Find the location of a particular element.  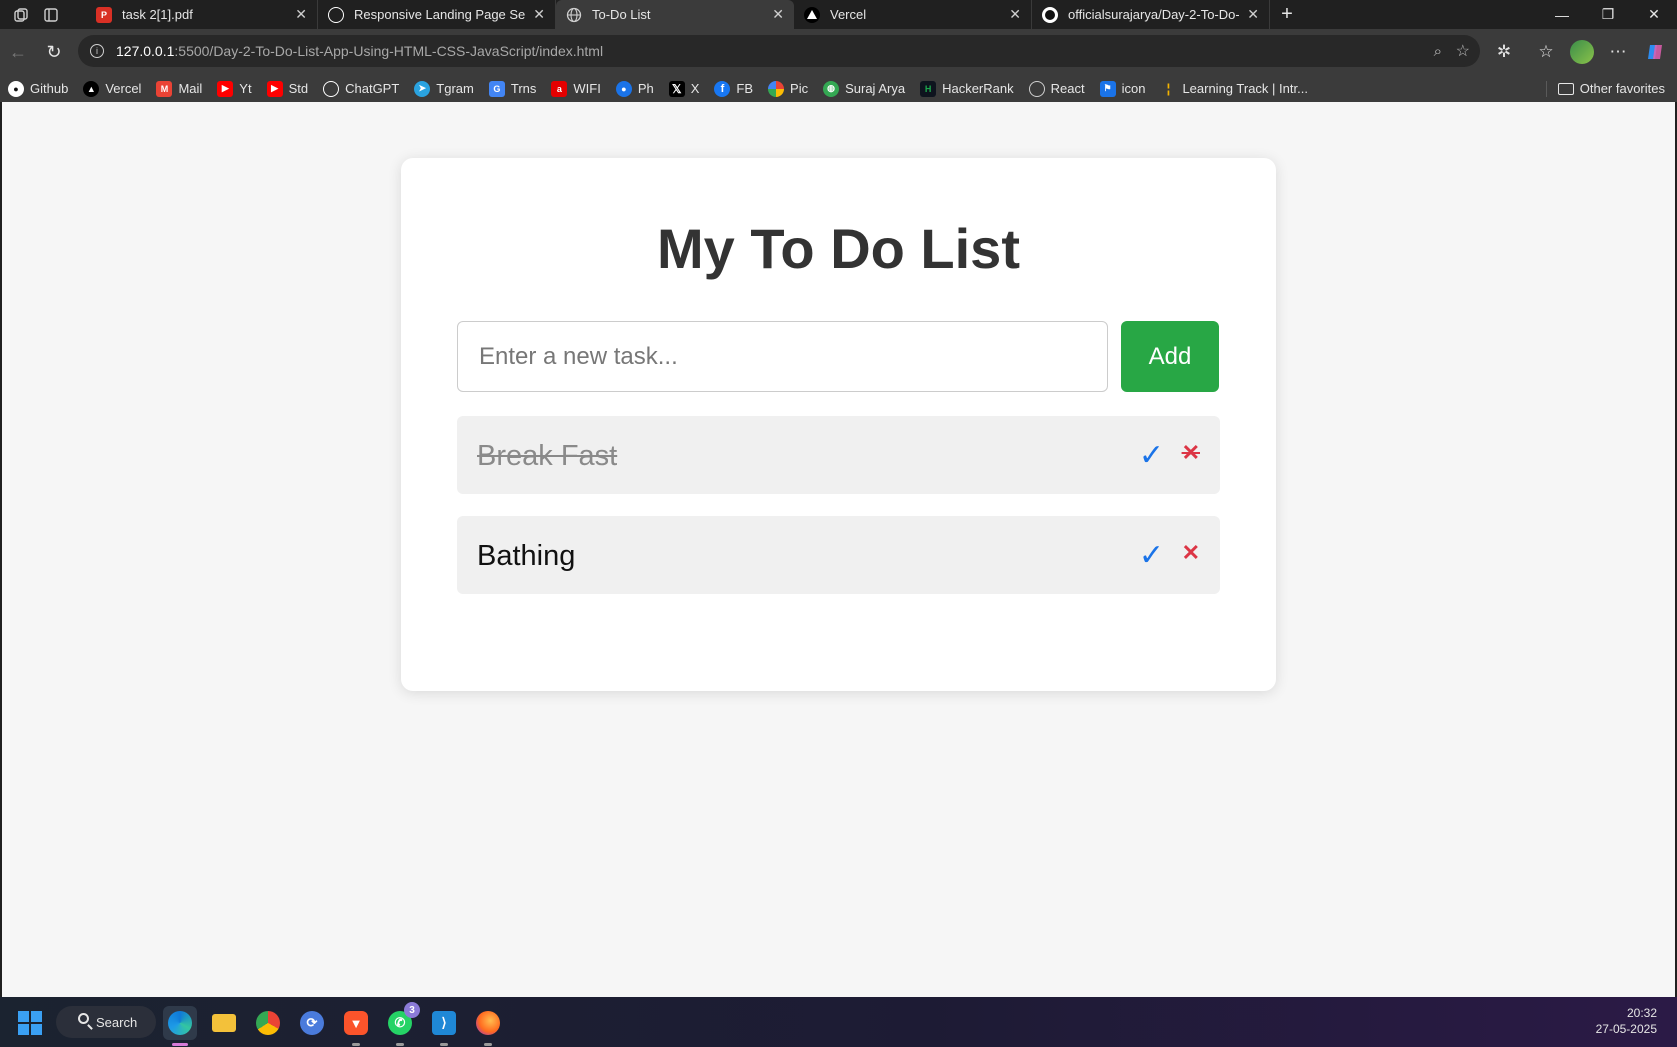

bookmark-label: React is located at coordinates (1067, 88).